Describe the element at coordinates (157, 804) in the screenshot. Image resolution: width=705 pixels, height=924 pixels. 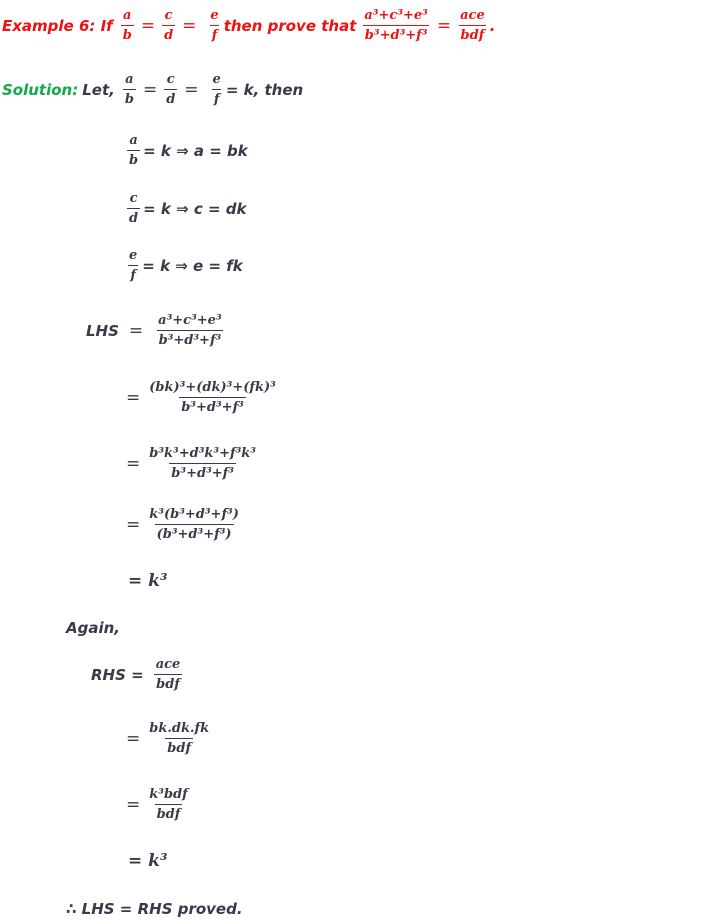
I see `rhs-line-3: = k³bdf bdf` at that location.